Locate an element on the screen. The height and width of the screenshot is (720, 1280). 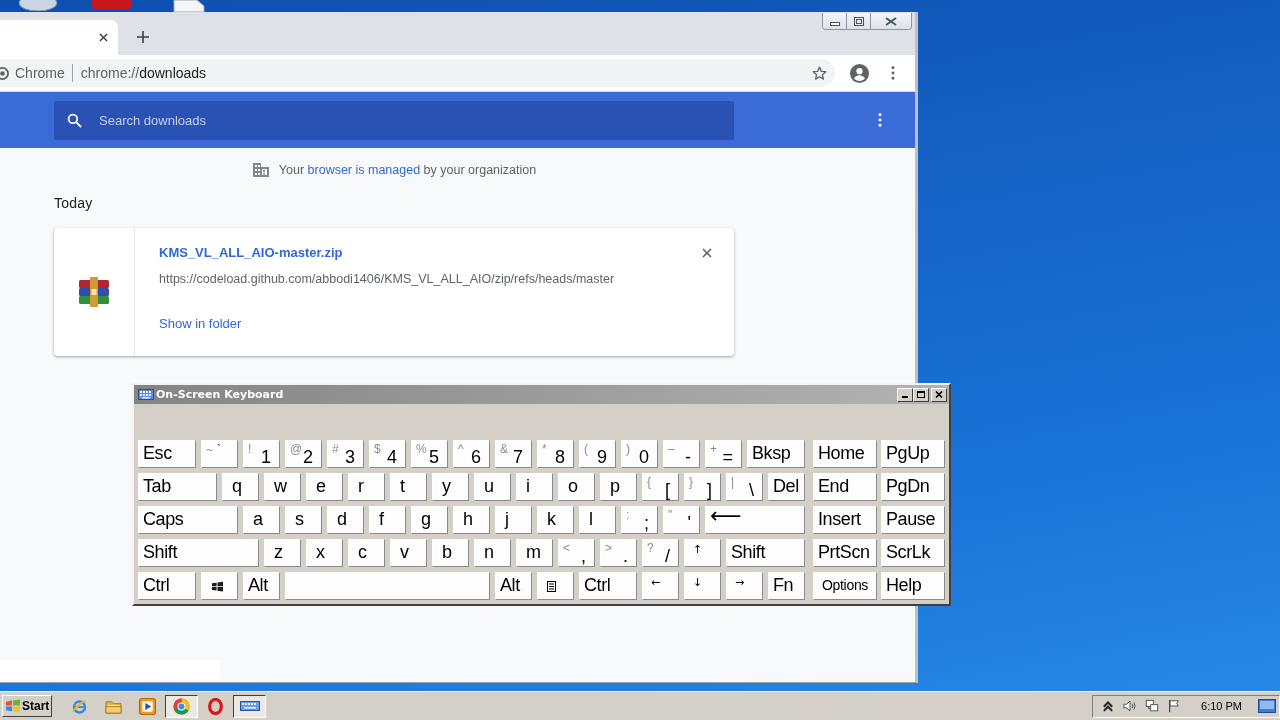
keyboard-key: d is located at coordinates (345, 520).